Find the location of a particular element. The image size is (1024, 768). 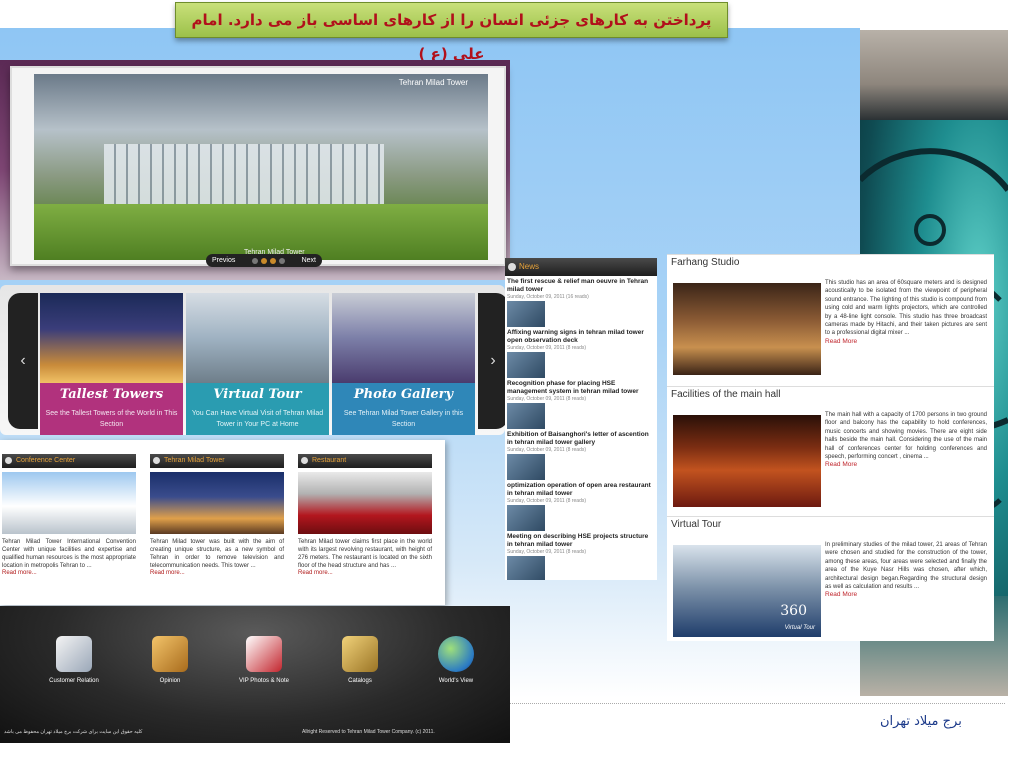

globe-icon is located at coordinates (456, 654).